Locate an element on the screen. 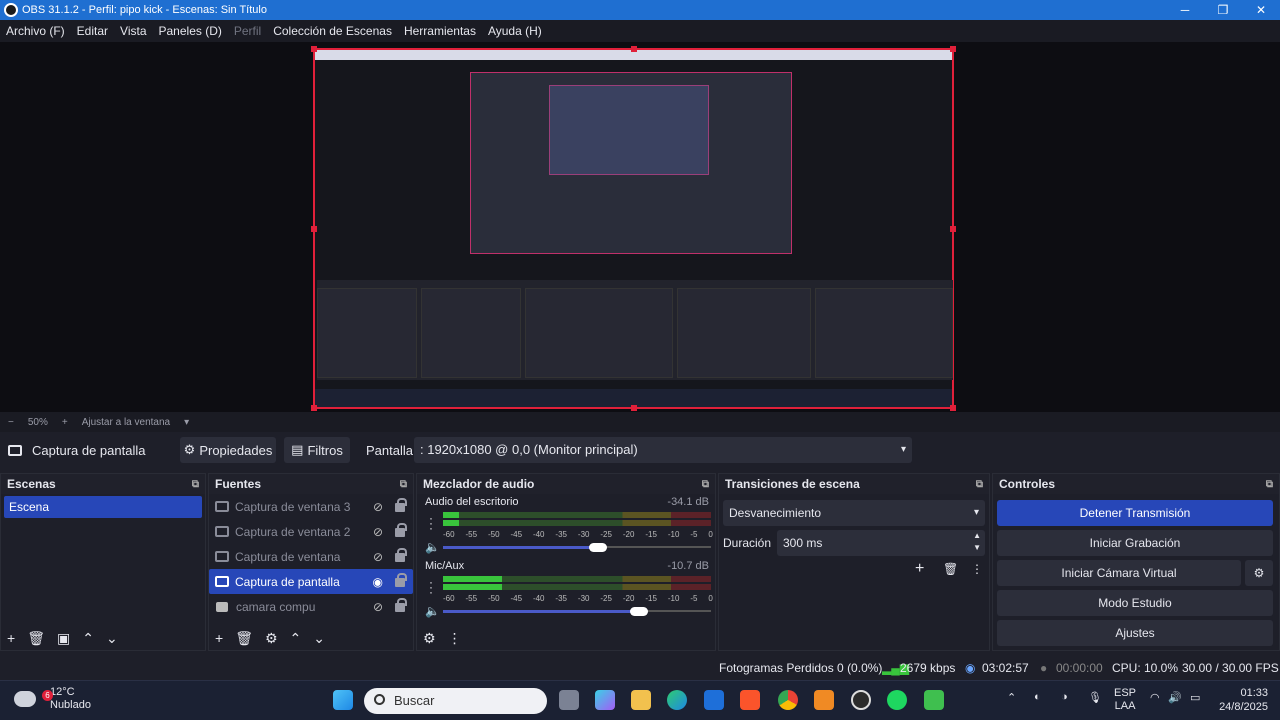 The height and width of the screenshot is (720, 1280). copilot-icon is located at coordinates (605, 700).